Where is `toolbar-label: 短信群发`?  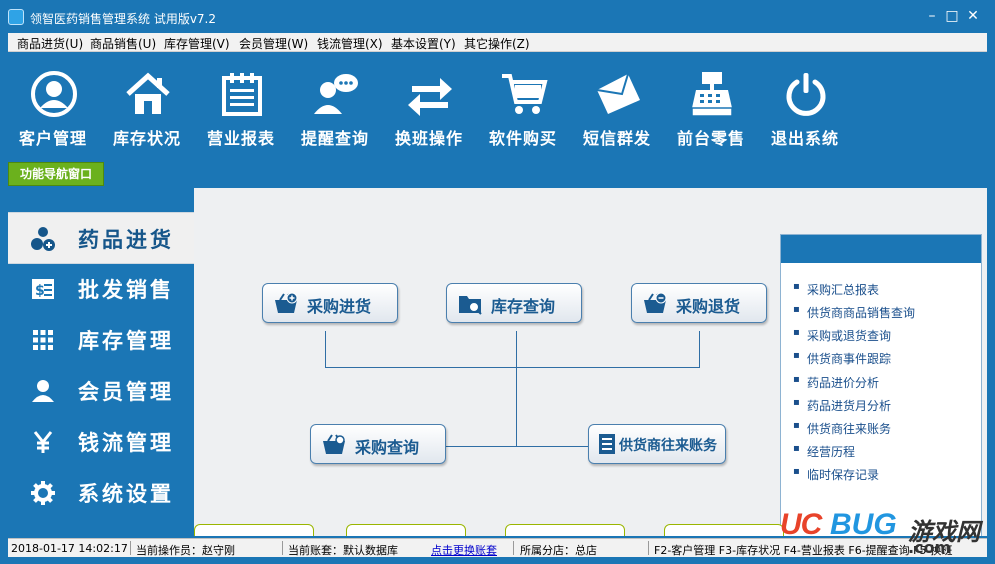
toolbar-label: 短信群发 is located at coordinates (616, 138).